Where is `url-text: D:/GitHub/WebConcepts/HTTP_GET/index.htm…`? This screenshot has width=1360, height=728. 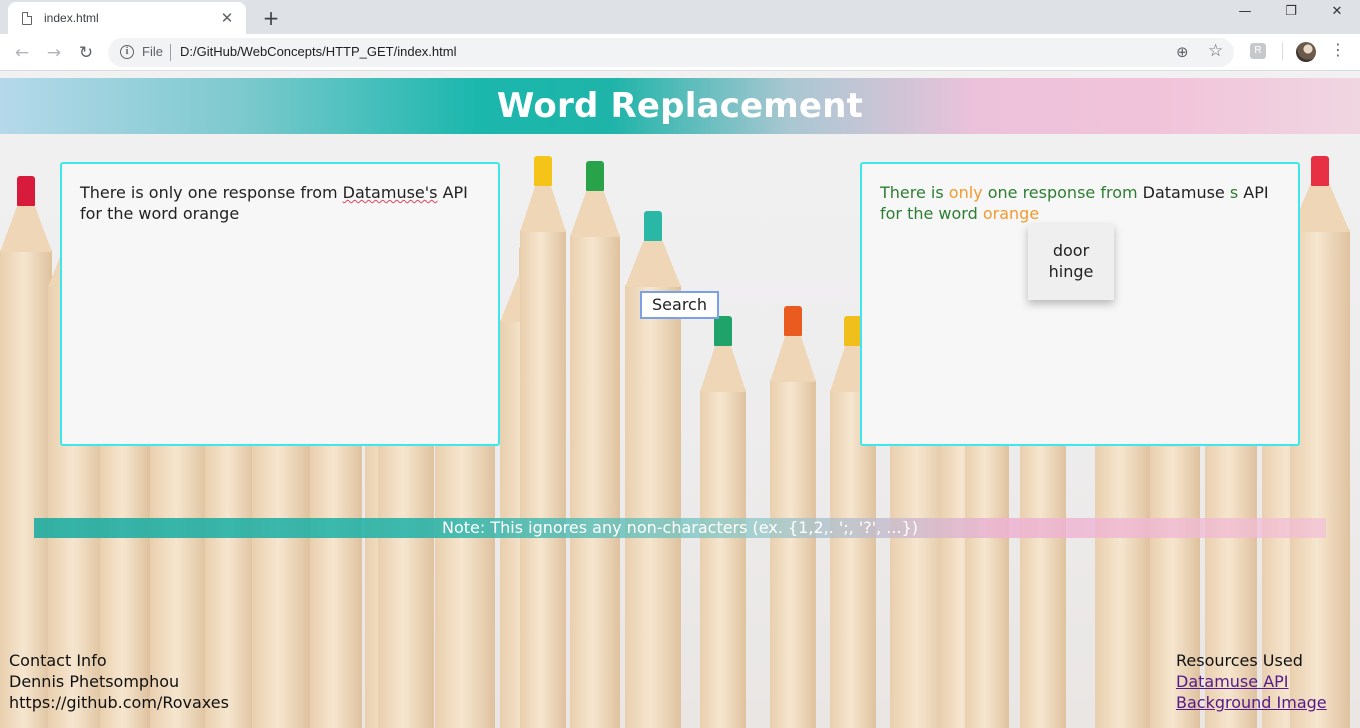 url-text: D:/GitHub/WebConcepts/HTTP_GET/index.htm… is located at coordinates (318, 51).